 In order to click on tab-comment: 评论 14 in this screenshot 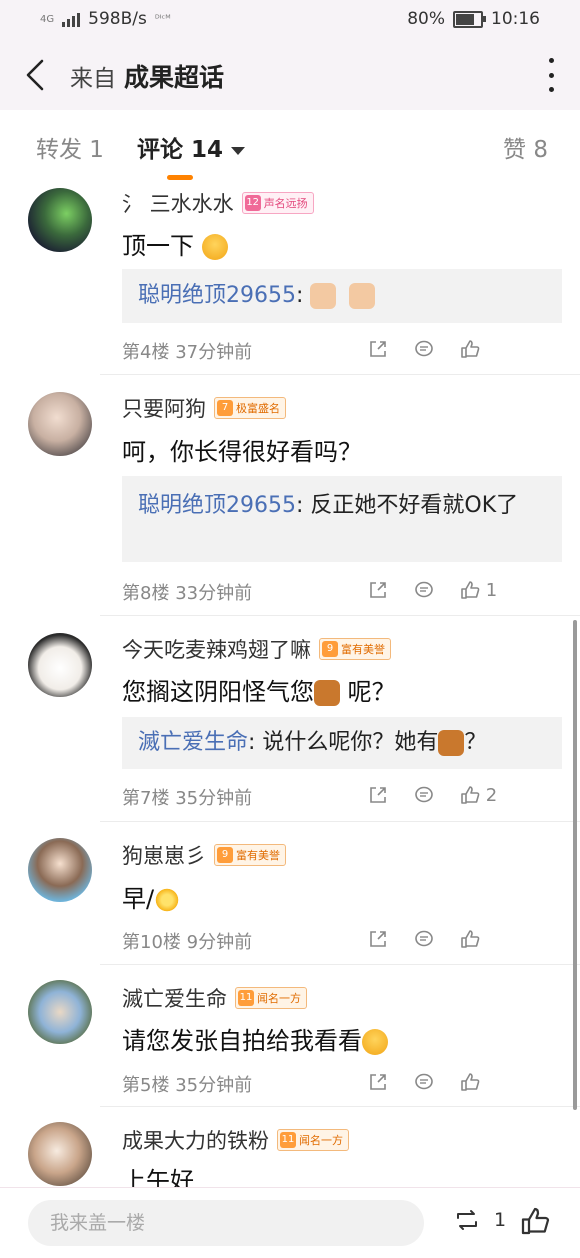, I will do `click(191, 155)`.